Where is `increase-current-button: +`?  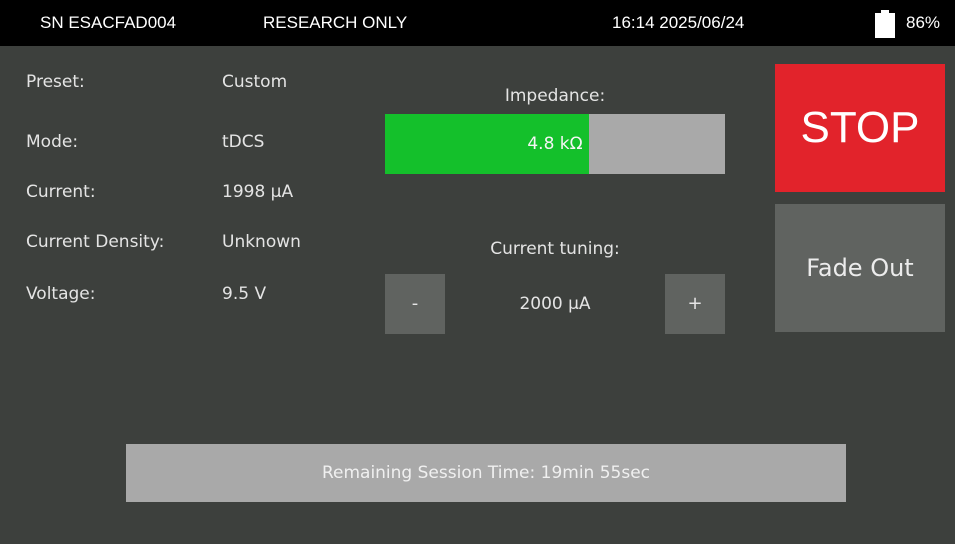 increase-current-button: + is located at coordinates (695, 304).